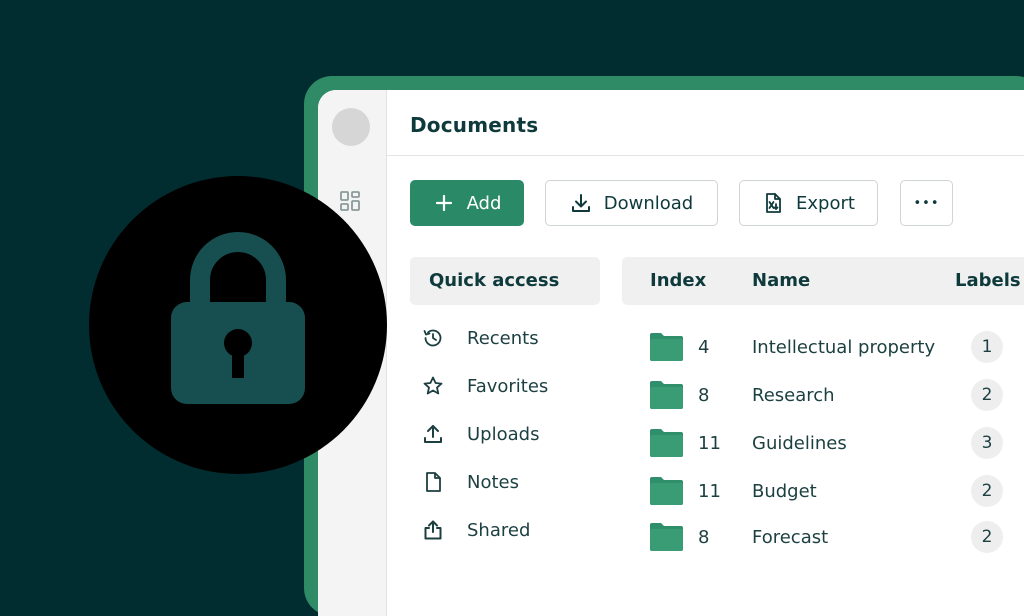  I want to click on lock-overlay, so click(238, 325).